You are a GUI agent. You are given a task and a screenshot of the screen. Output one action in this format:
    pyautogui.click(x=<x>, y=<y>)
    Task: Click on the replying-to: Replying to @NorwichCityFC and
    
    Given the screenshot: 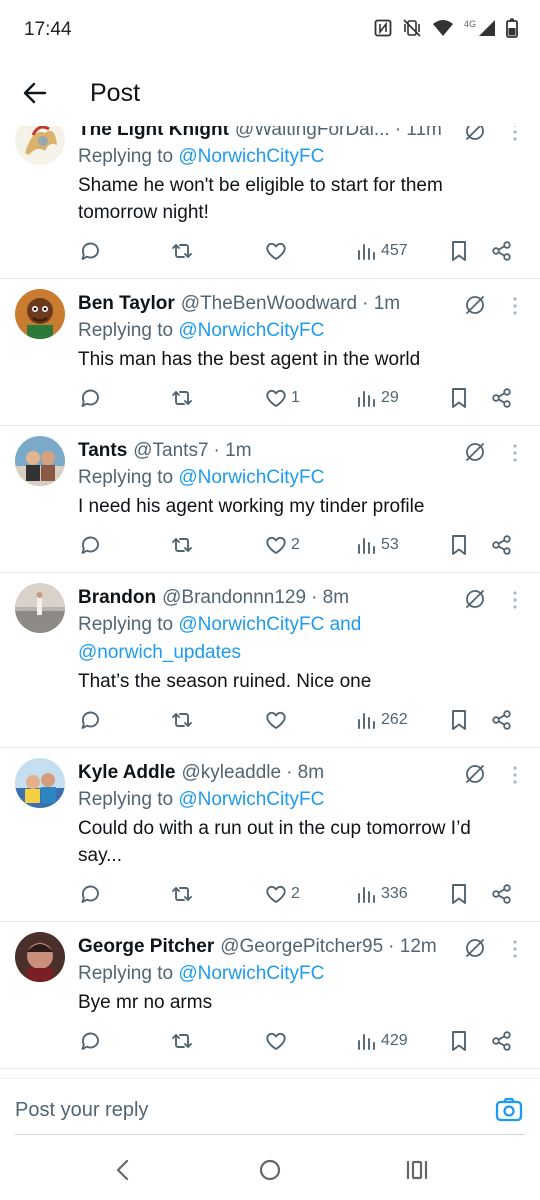 What is the action you would take?
    pyautogui.click(x=298, y=625)
    